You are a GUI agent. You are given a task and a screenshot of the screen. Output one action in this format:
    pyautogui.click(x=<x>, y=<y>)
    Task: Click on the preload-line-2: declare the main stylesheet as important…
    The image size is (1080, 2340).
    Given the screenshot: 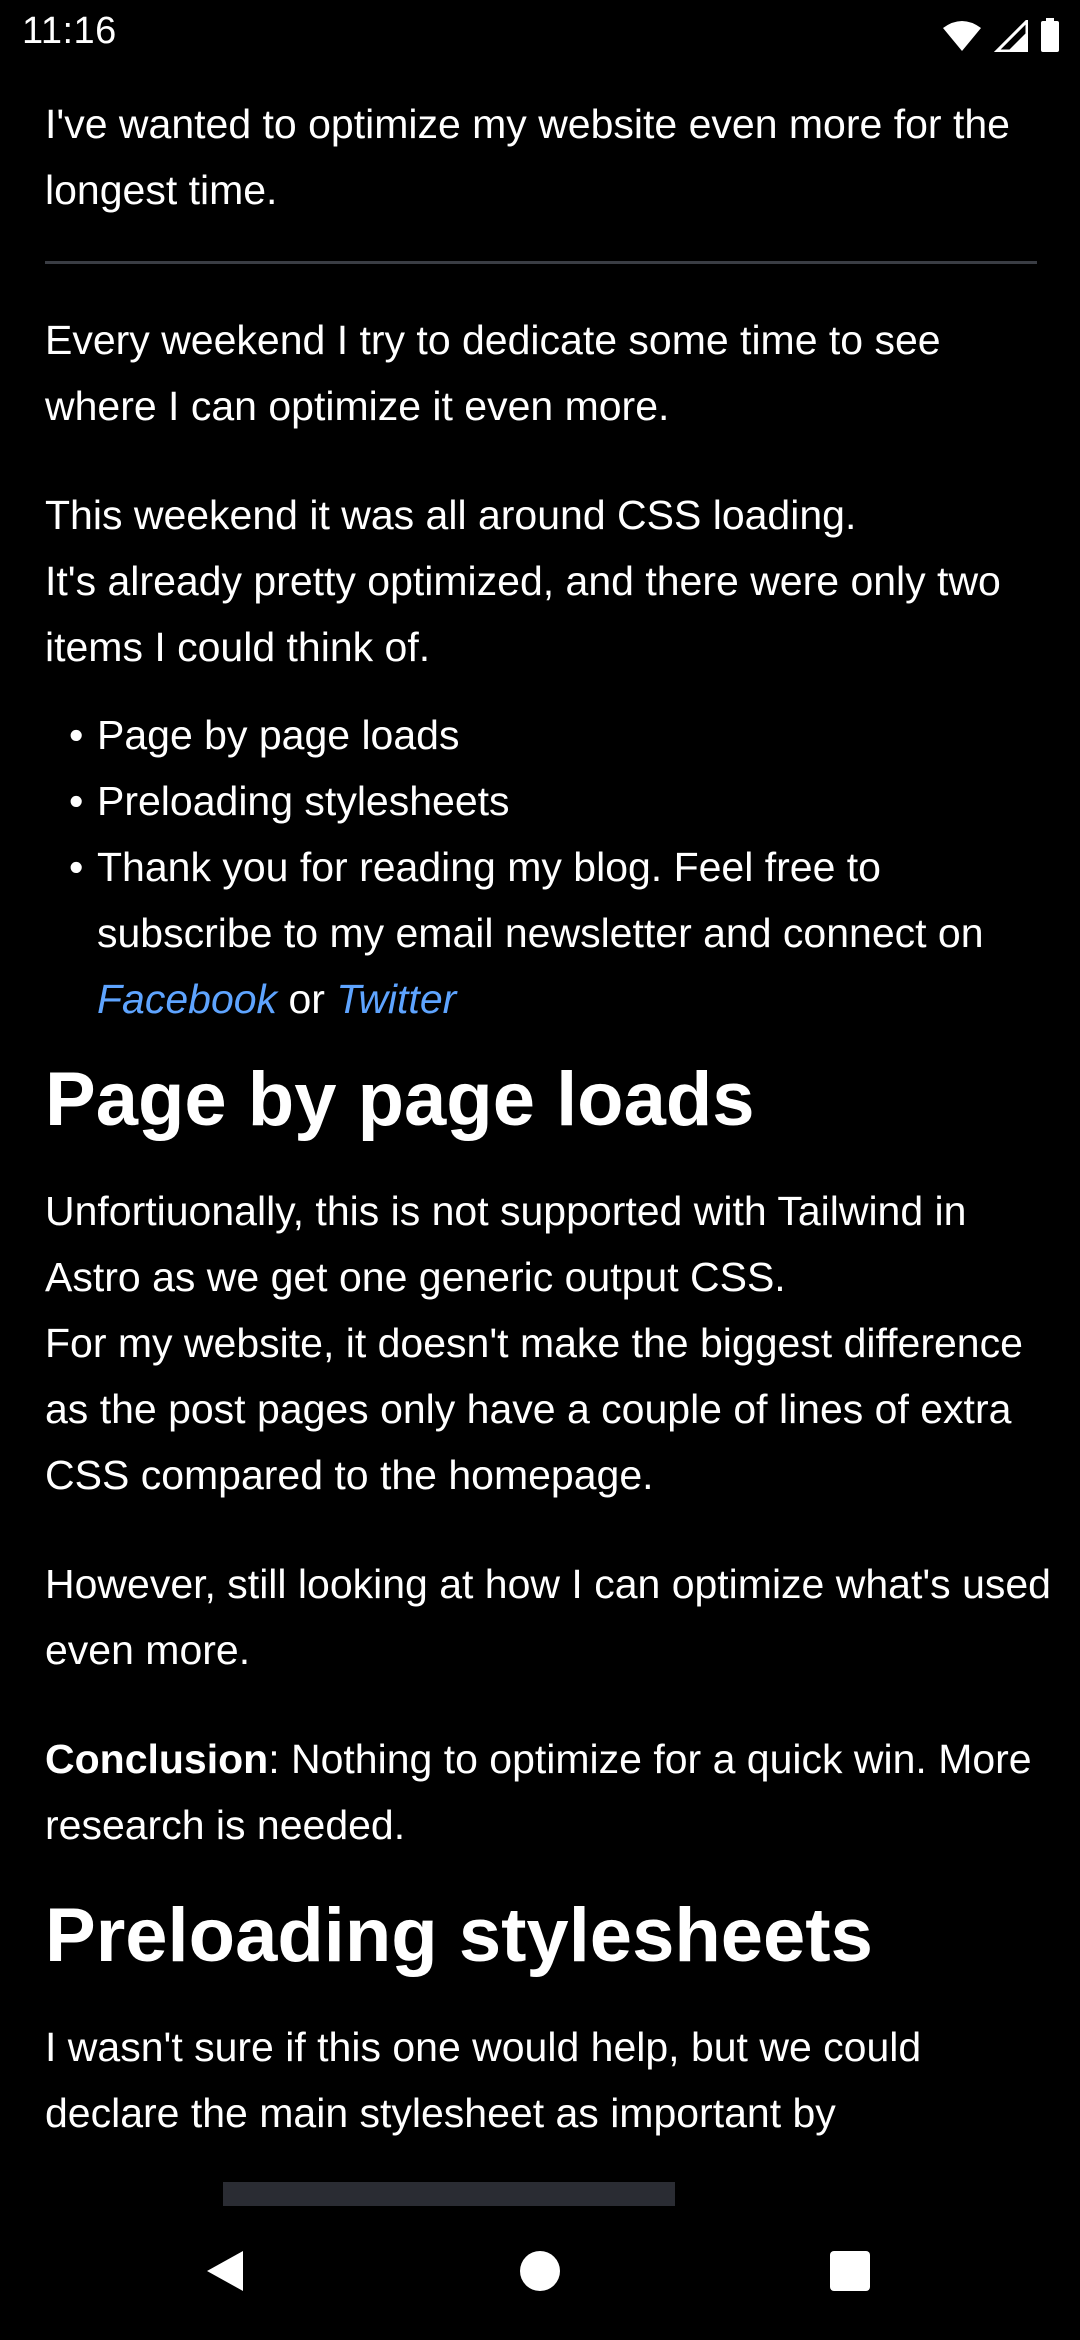 What is the action you would take?
    pyautogui.click(x=440, y=2113)
    